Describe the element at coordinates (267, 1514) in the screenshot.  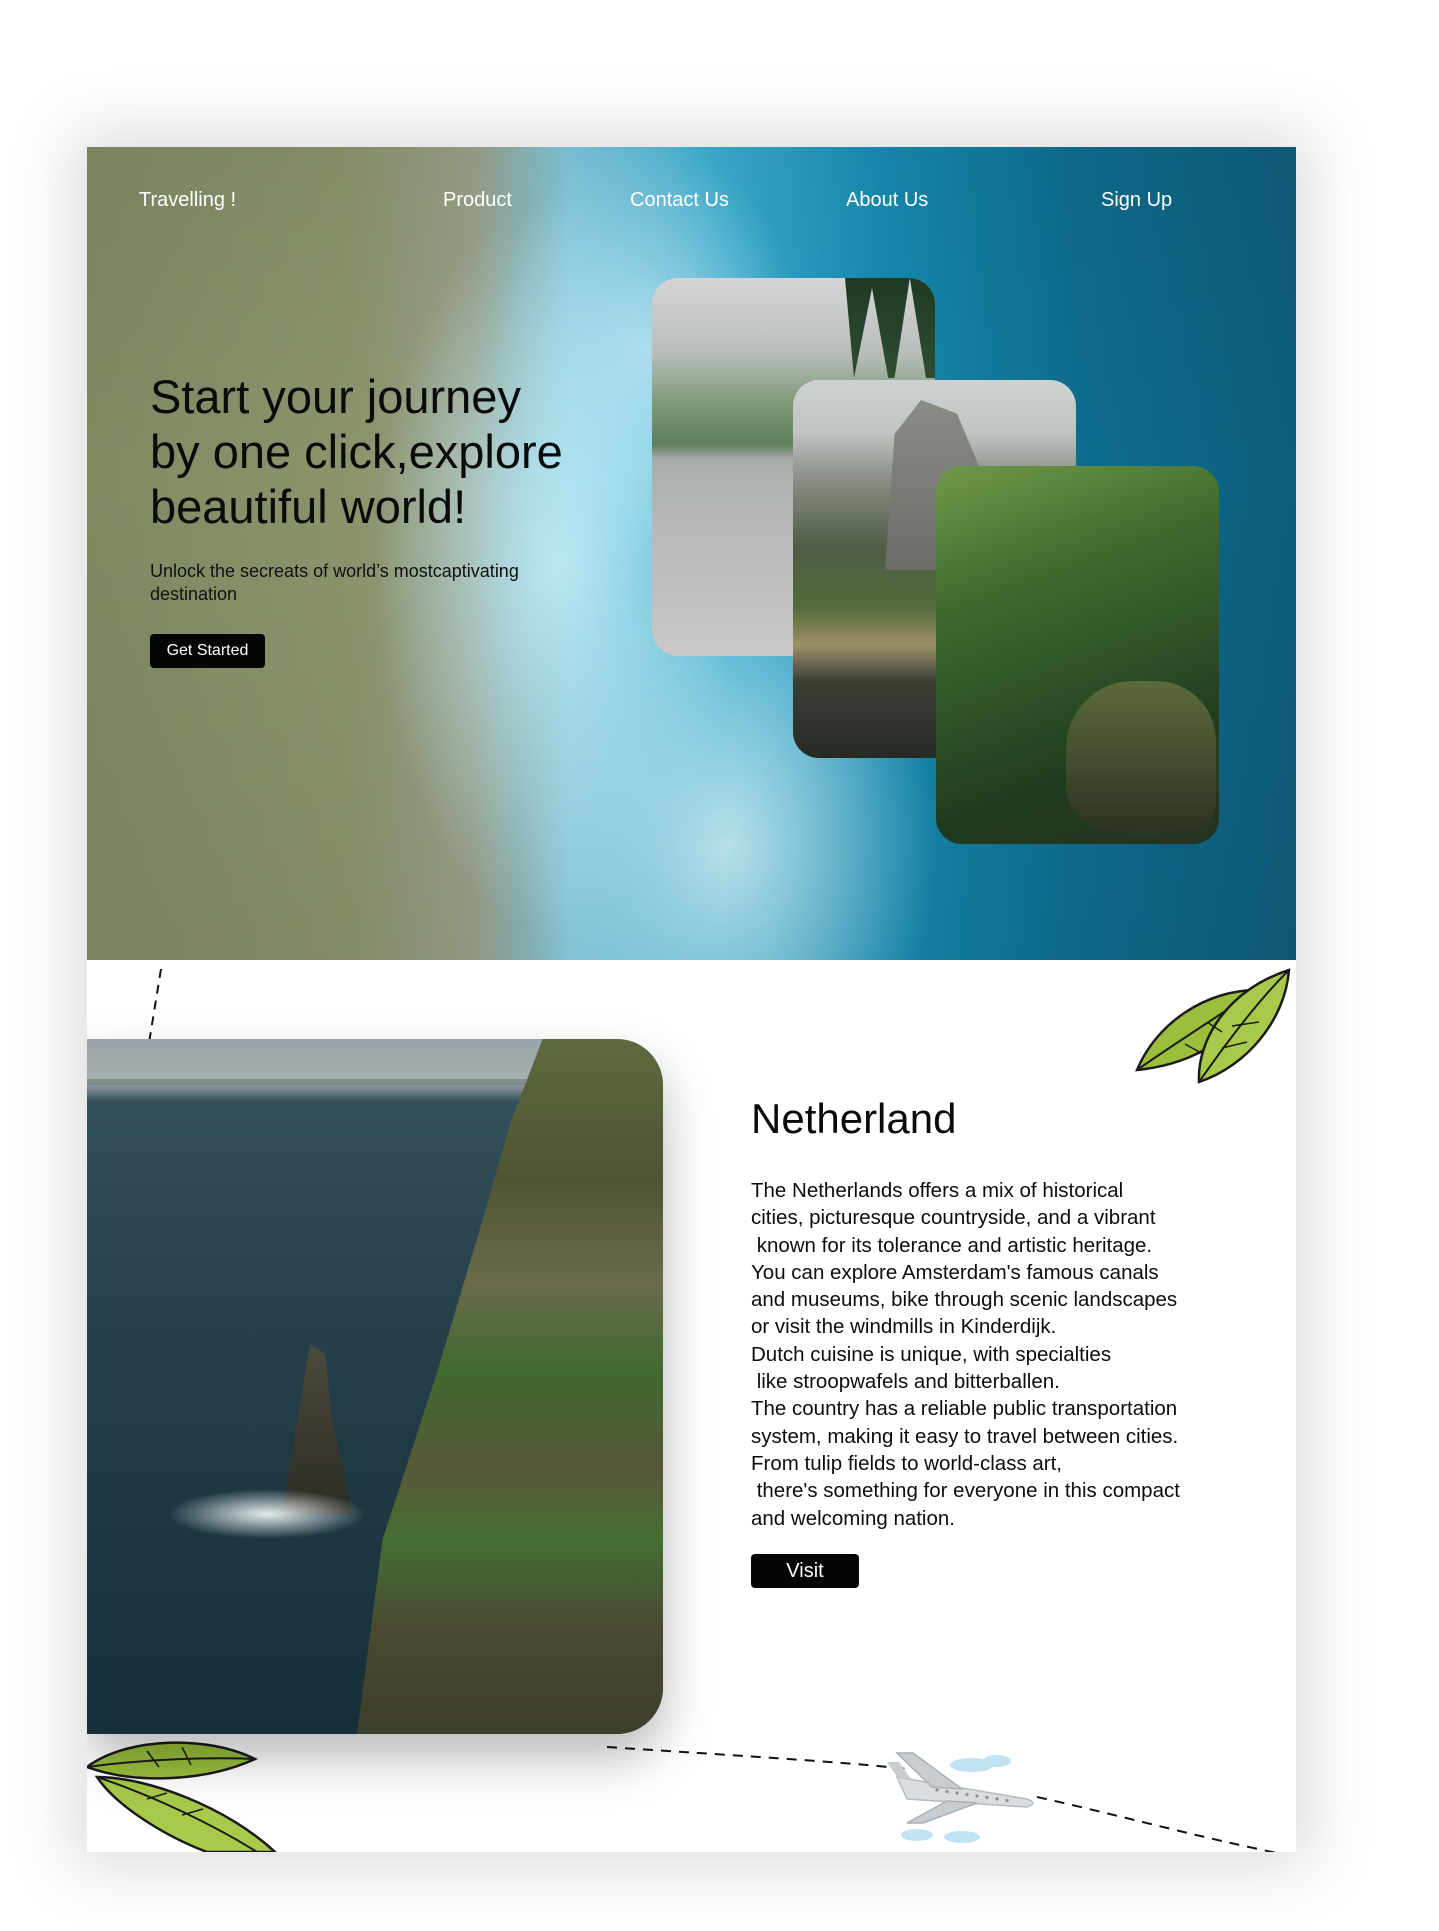
I see `wave-foam` at that location.